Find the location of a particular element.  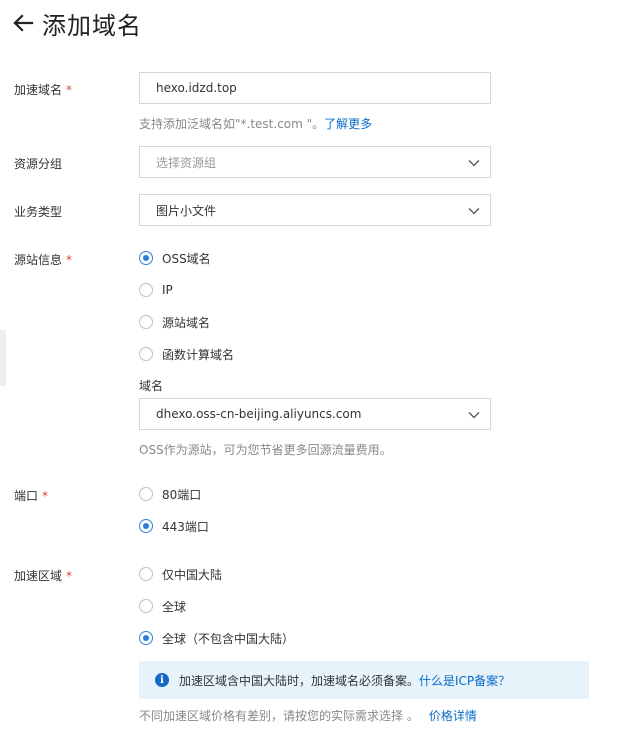

domain-input: hexo.idzd.top is located at coordinates (315, 88).